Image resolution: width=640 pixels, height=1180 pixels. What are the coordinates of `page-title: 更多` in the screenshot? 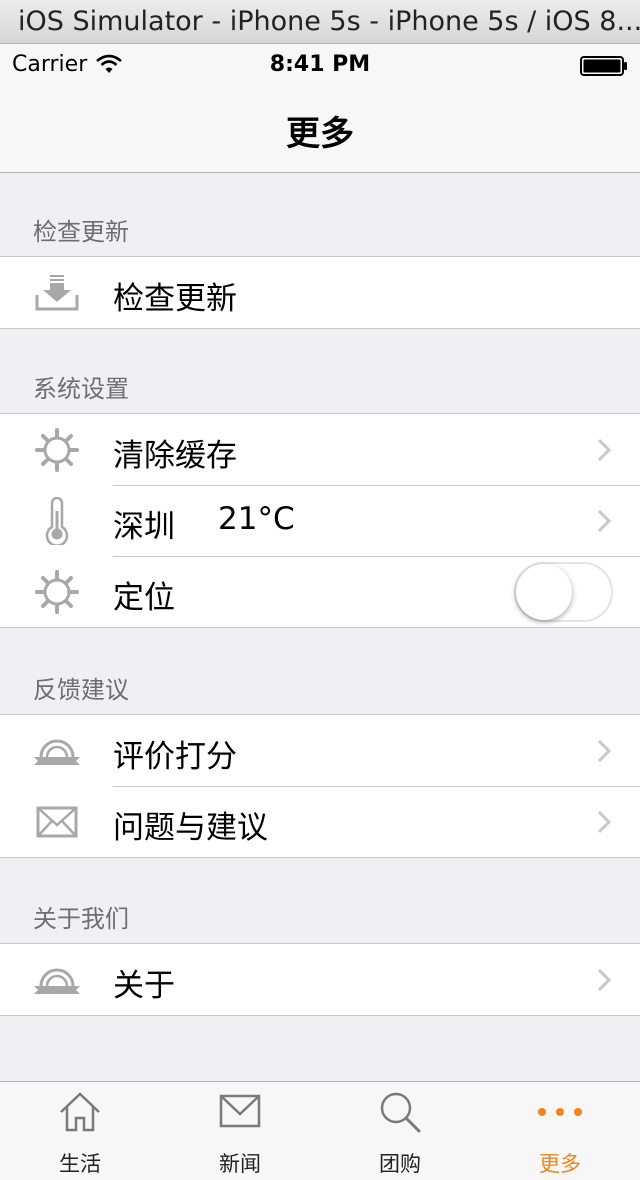 It's located at (320, 134).